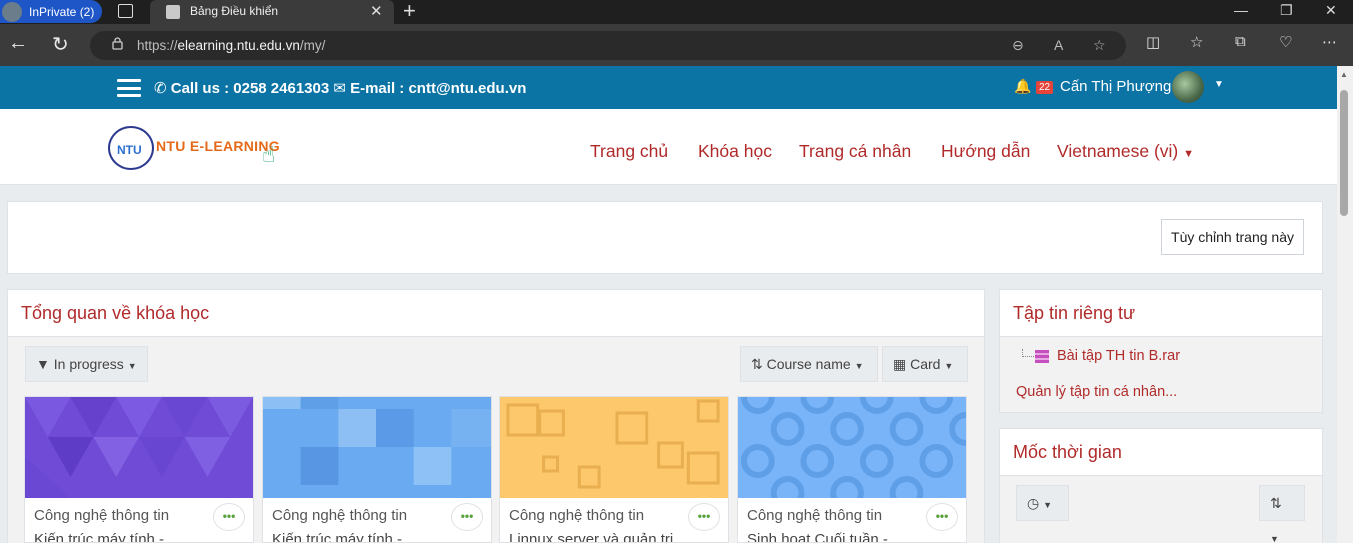 The width and height of the screenshot is (1353, 543). I want to click on tab-favicon-icon, so click(173, 12).